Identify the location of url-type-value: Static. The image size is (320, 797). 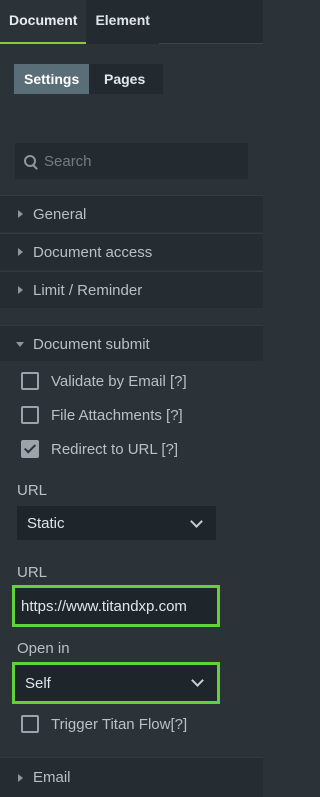
(46, 523).